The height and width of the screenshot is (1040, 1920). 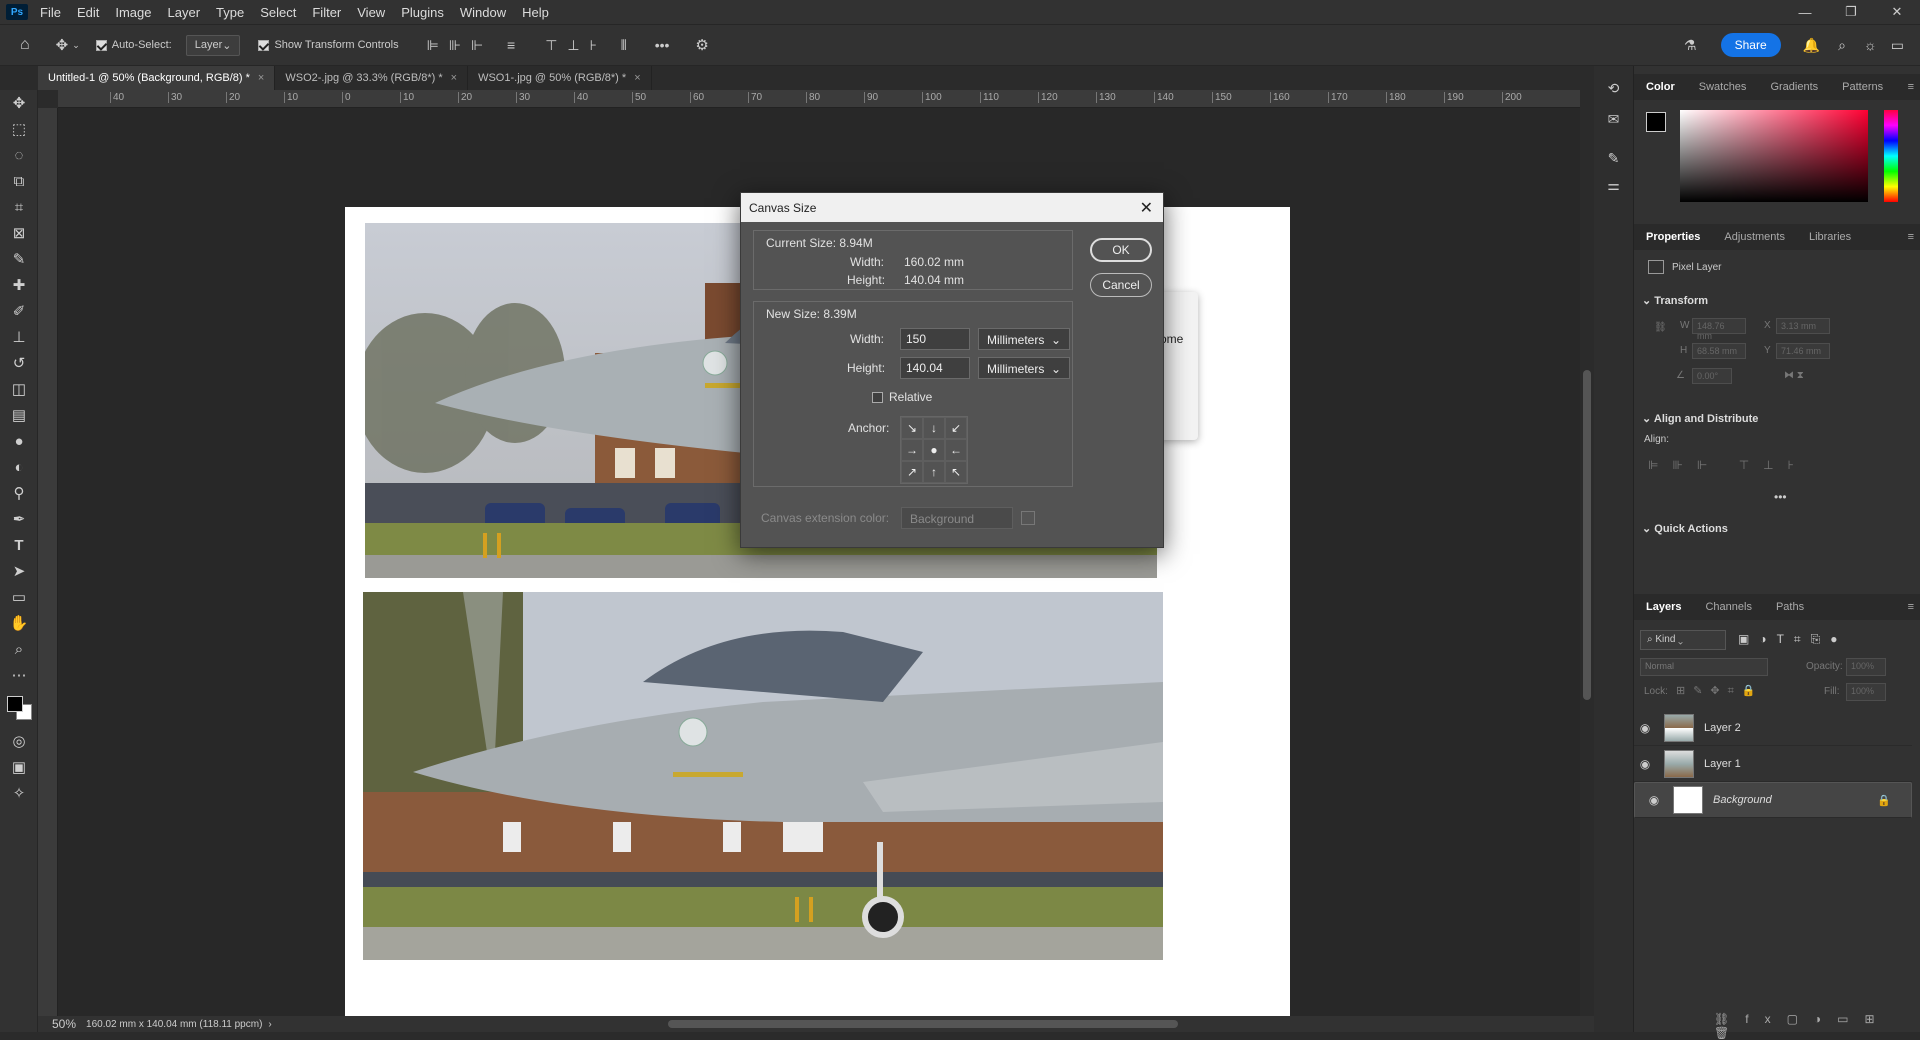 What do you see at coordinates (19, 155) in the screenshot?
I see `lasso-tool-icon: ◌` at bounding box center [19, 155].